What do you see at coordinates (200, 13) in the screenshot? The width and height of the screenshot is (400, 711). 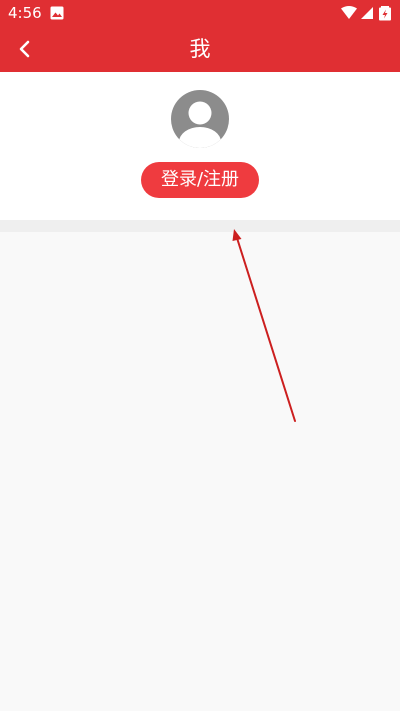 I see `status-bar: 4:56` at bounding box center [200, 13].